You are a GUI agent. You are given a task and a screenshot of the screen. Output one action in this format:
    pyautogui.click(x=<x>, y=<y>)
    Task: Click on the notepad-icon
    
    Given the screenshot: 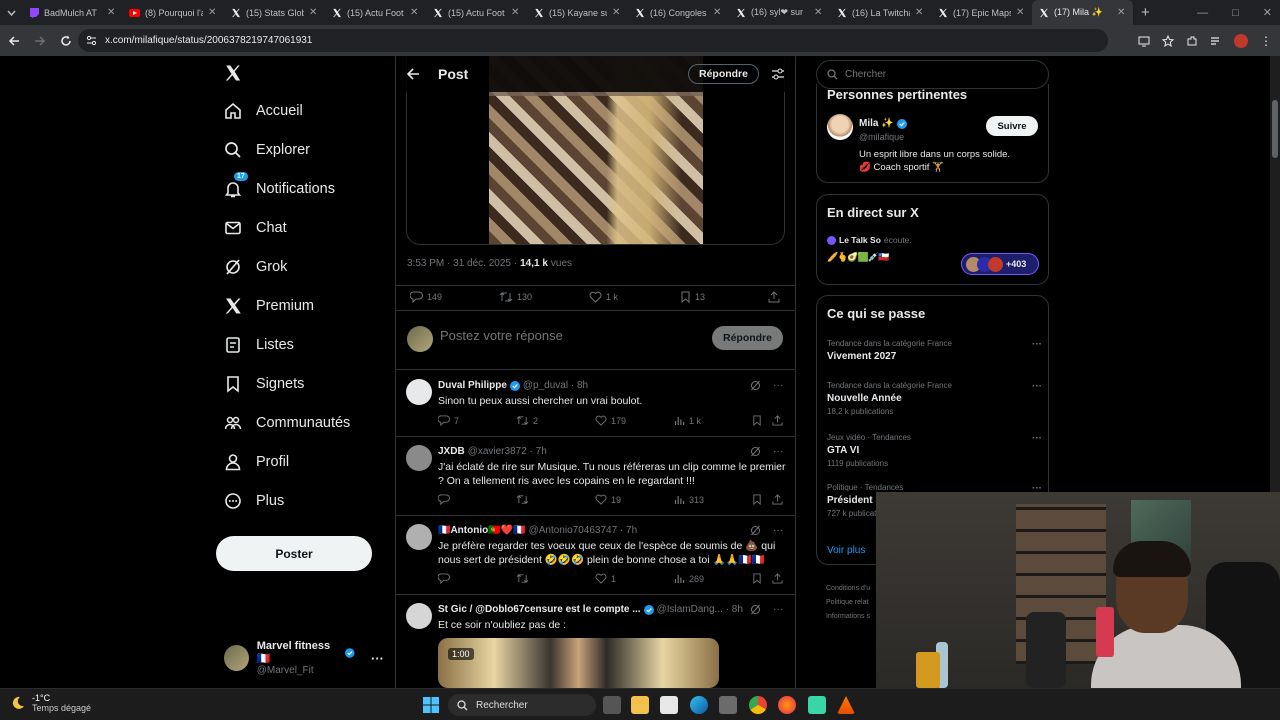 What is the action you would take?
    pyautogui.click(x=669, y=705)
    